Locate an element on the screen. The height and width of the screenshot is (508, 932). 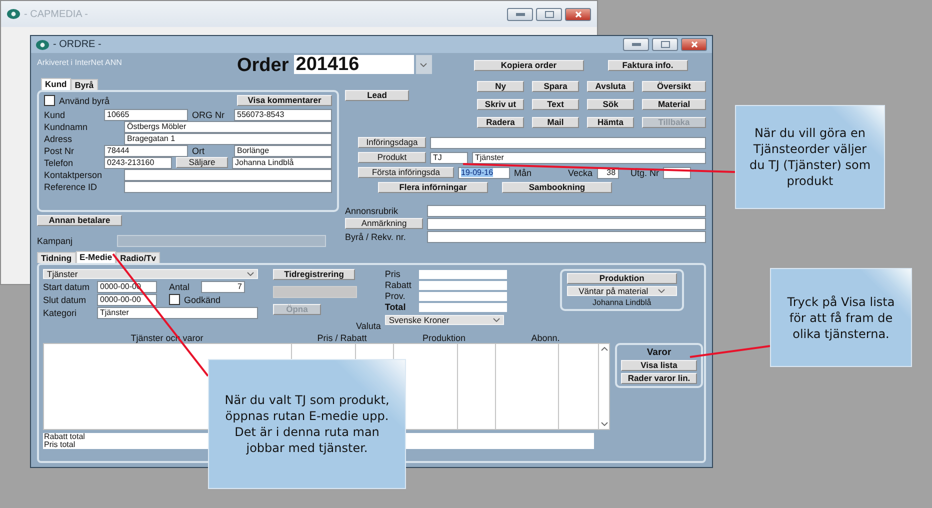
field-label: Antal is located at coordinates (180, 287).